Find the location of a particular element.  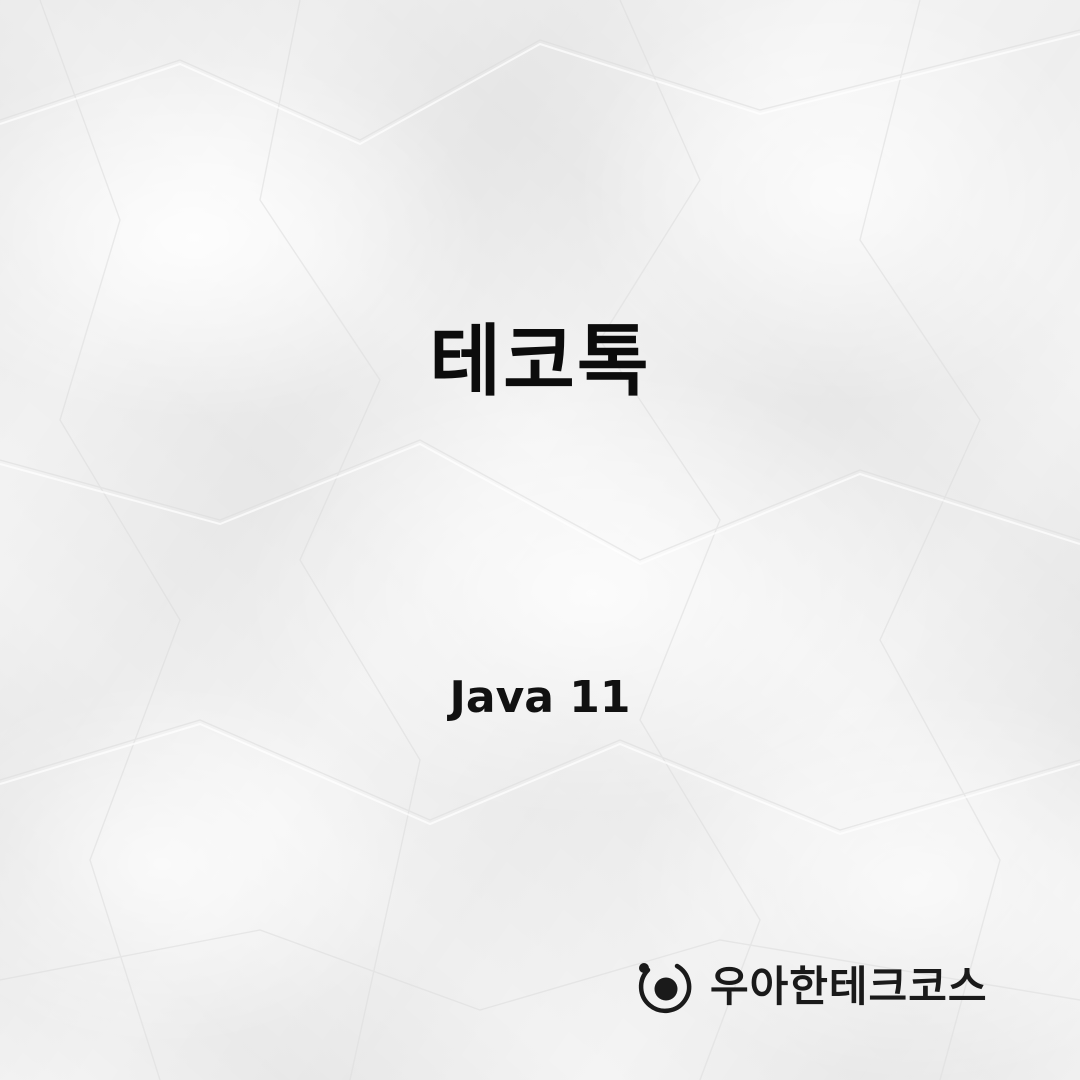

talk-title: 테코톡 is located at coordinates (540, 361).